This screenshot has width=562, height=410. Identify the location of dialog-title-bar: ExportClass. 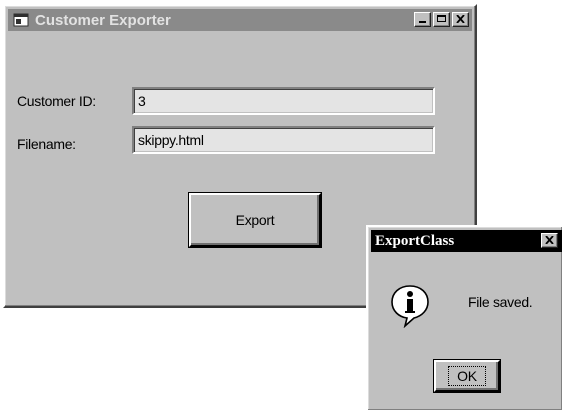
(466, 241).